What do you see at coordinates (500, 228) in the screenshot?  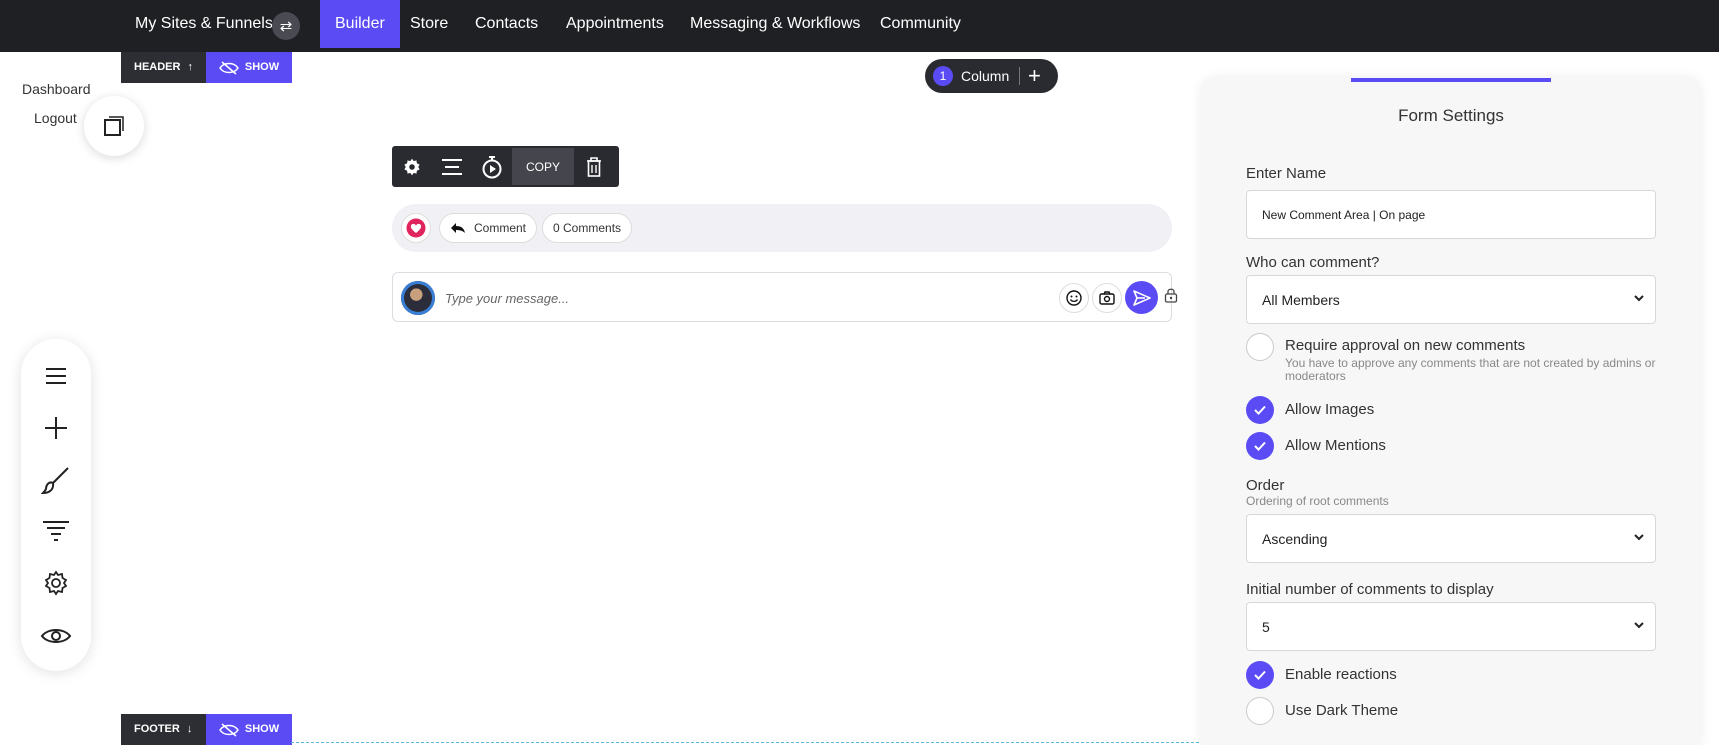 I see `comment-label: Comment` at bounding box center [500, 228].